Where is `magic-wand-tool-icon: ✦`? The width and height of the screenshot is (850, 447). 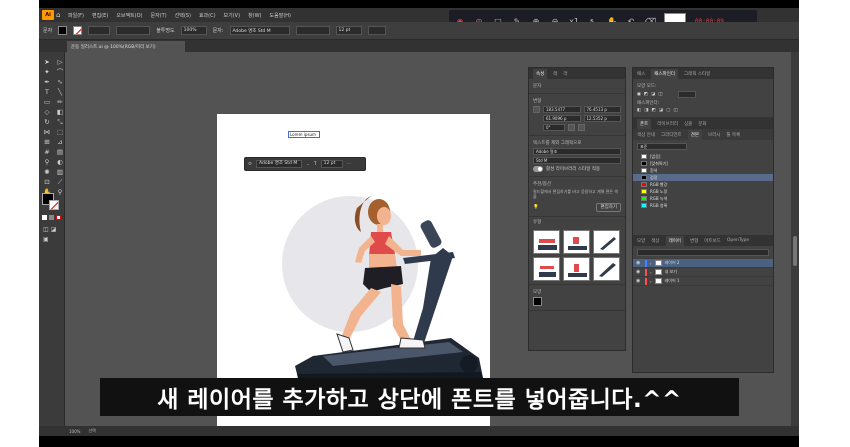
magic-wand-tool-icon: ✦ is located at coordinates (47, 72).